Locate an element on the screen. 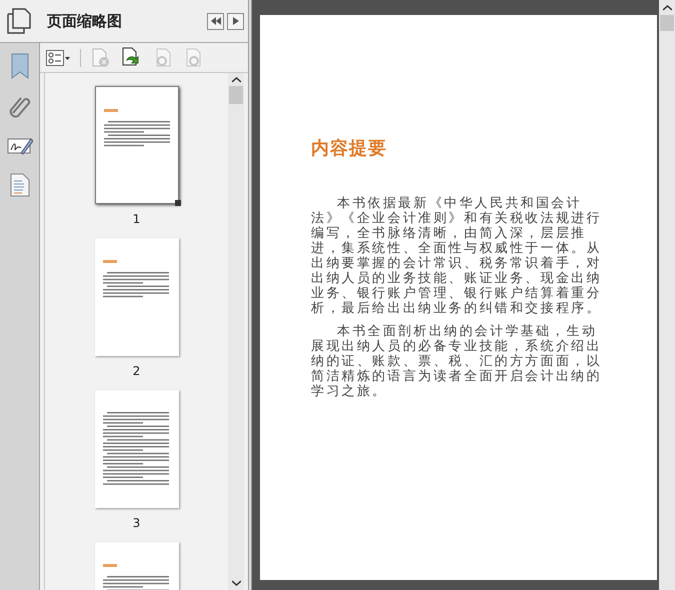 The height and width of the screenshot is (590, 675). double-left-arrow-icon is located at coordinates (215, 21).